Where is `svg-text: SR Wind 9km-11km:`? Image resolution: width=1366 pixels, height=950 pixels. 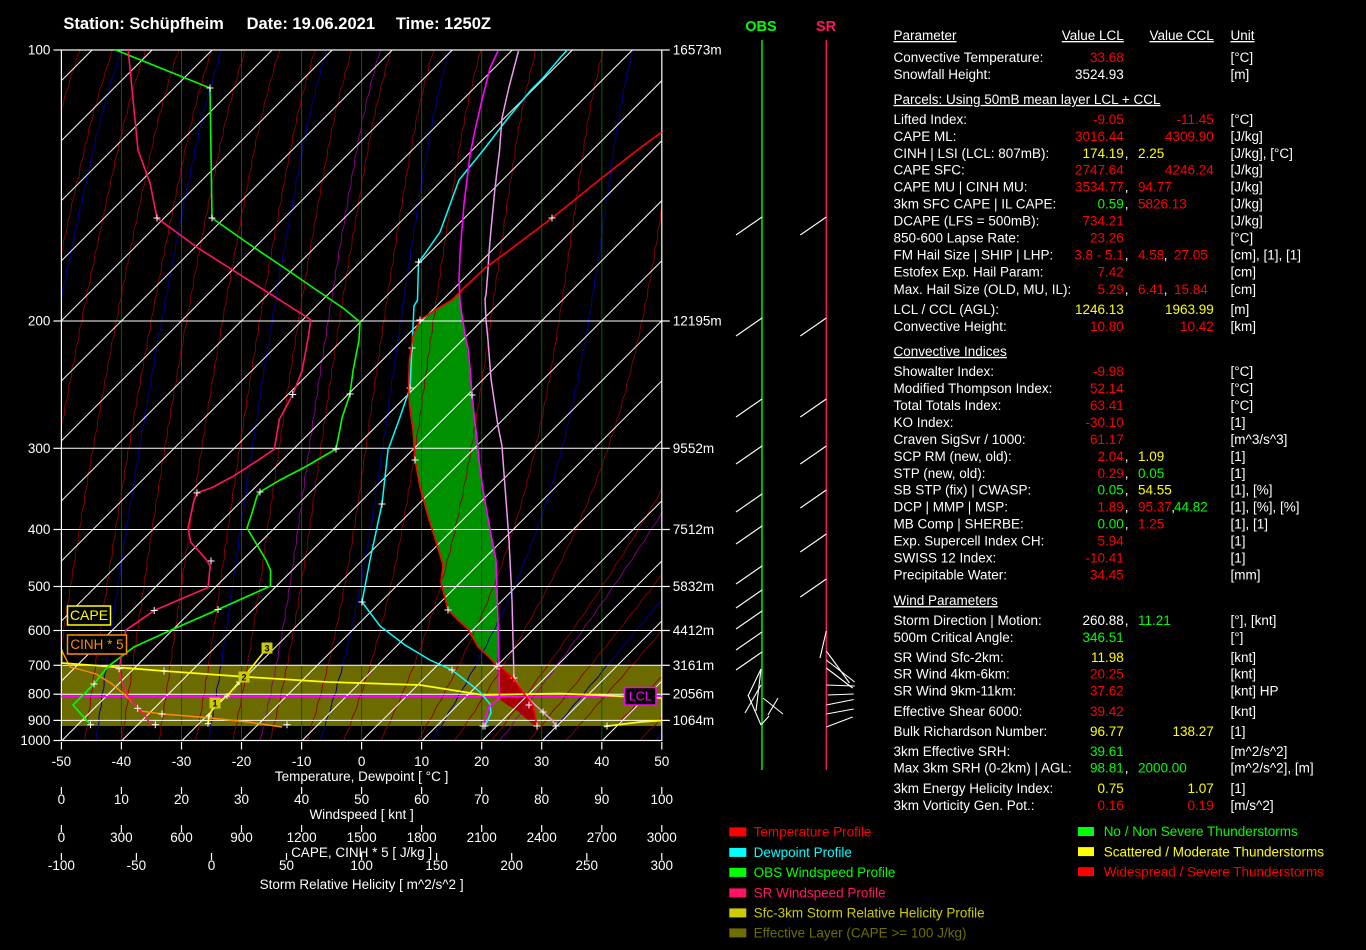 svg-text: SR Wind 9km-11km: is located at coordinates (955, 691).